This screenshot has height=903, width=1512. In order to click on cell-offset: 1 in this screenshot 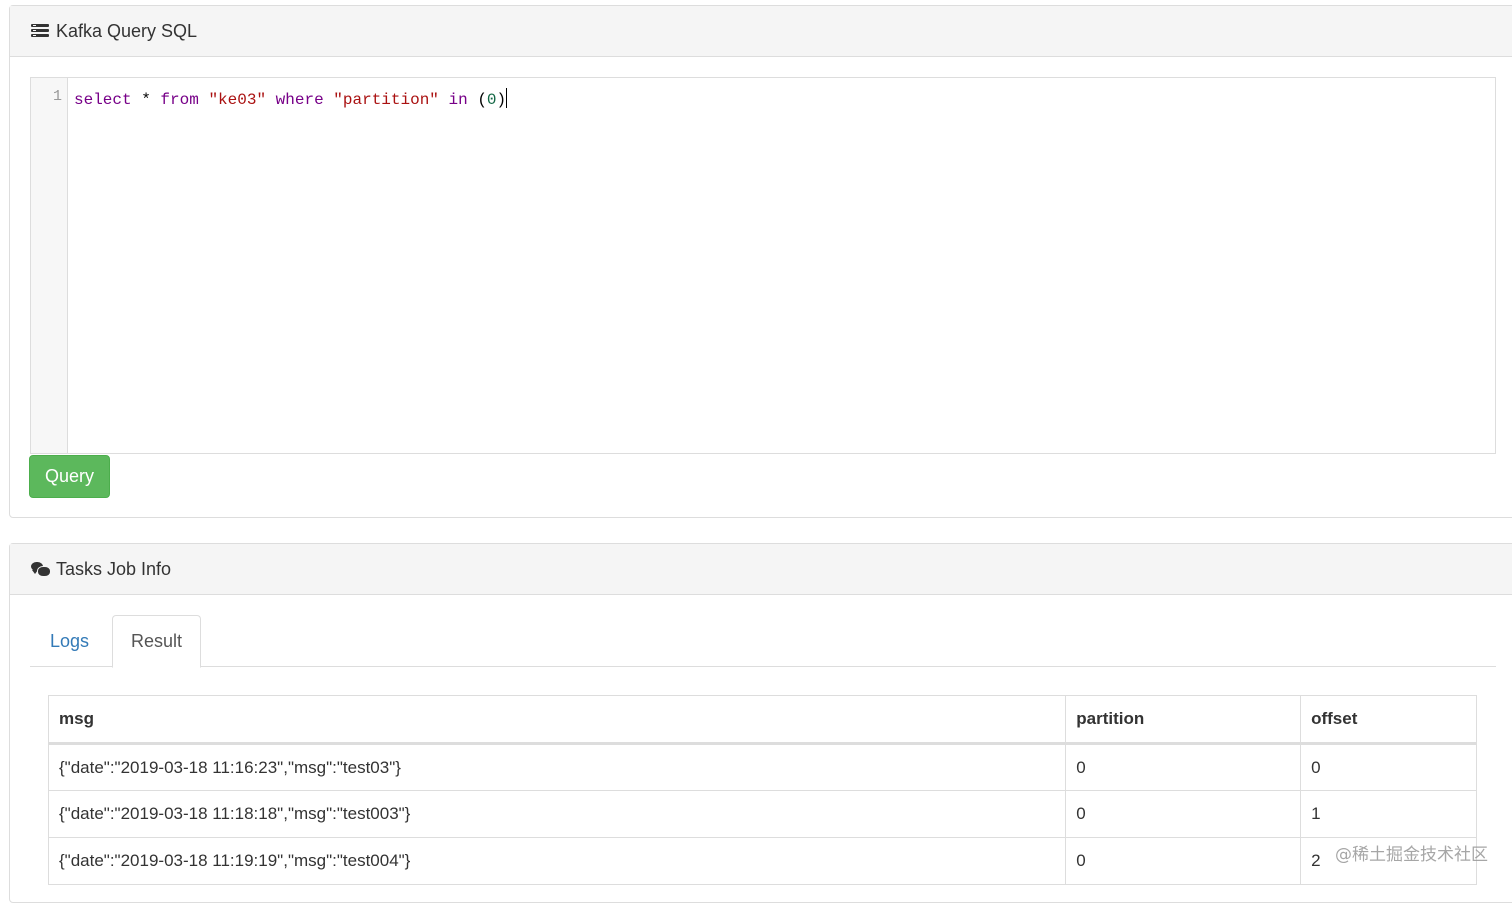, I will do `click(1389, 814)`.